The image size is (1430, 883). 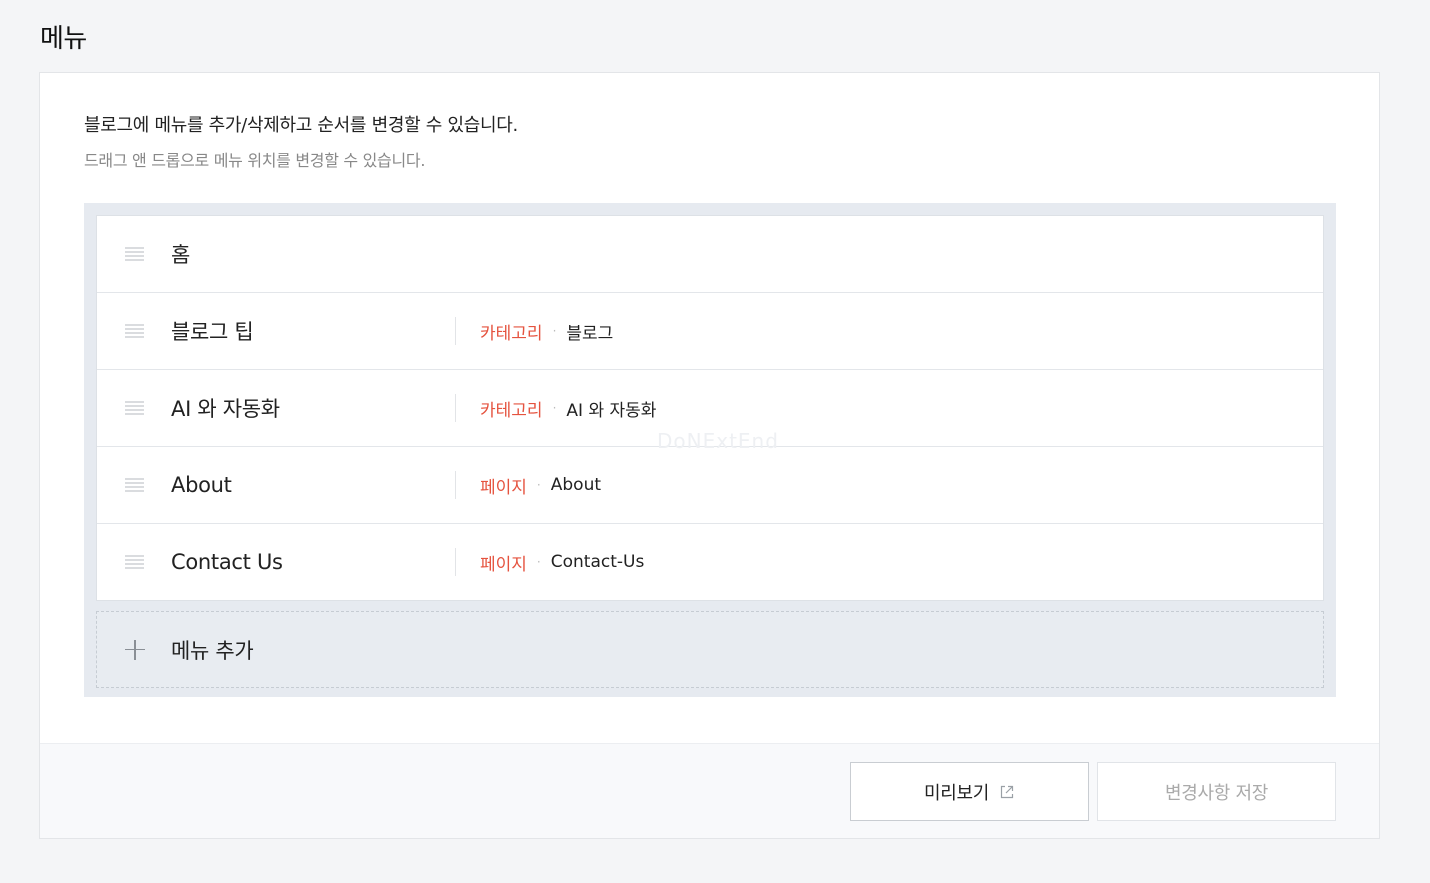 What do you see at coordinates (255, 160) in the screenshot?
I see `description-sub: 드래그 앤 드롭으로 메뉴 위치를 변경할 수 있습니다.` at bounding box center [255, 160].